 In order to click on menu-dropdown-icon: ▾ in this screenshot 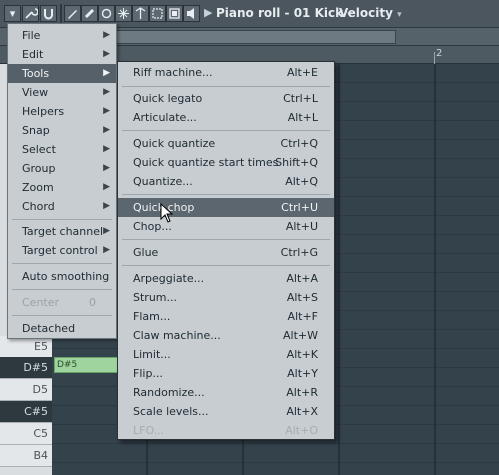, I will do `click(12, 13)`.